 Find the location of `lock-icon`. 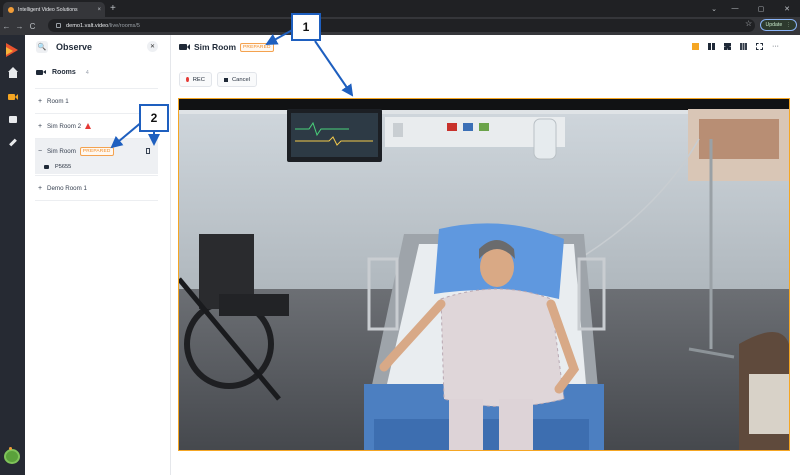

lock-icon is located at coordinates (58, 25).